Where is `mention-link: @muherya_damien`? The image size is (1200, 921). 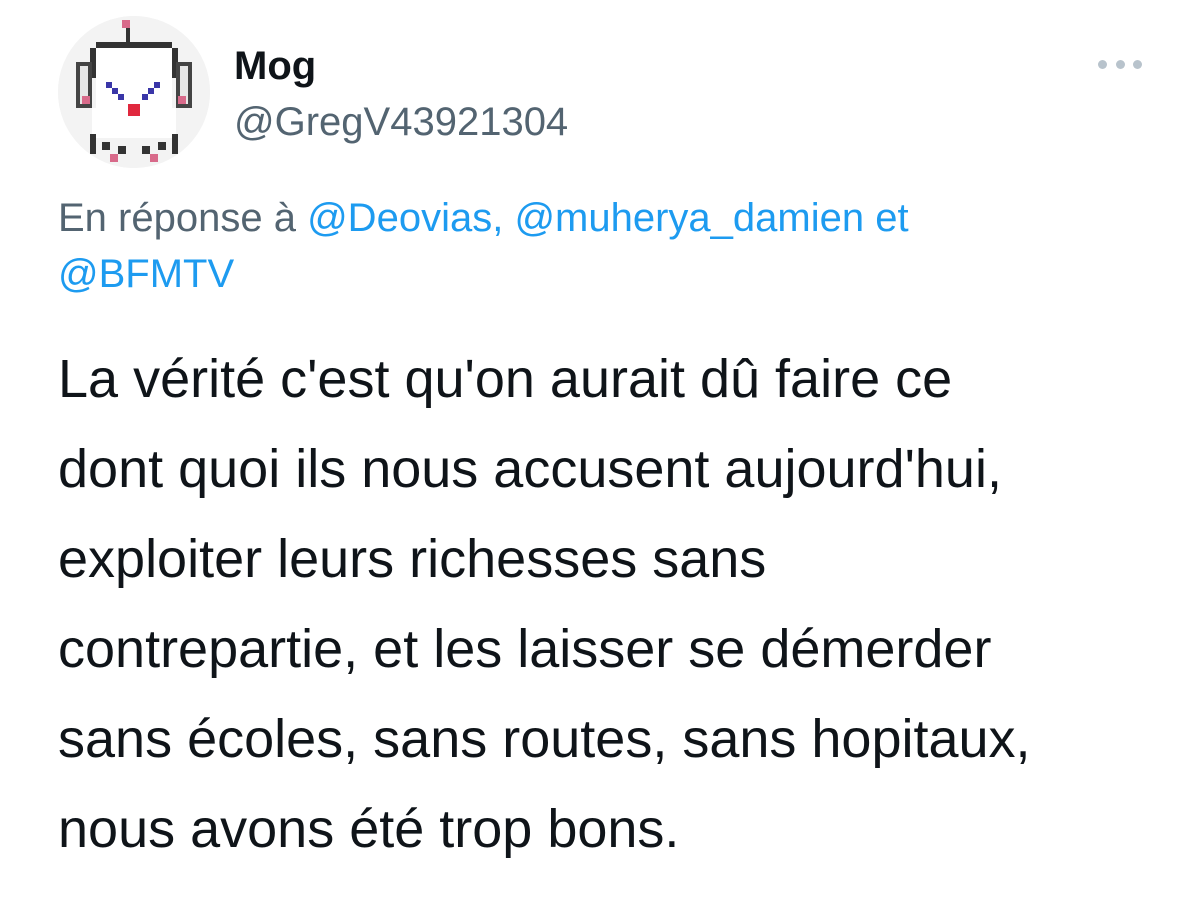
mention-link: @muherya_damien is located at coordinates (689, 218).